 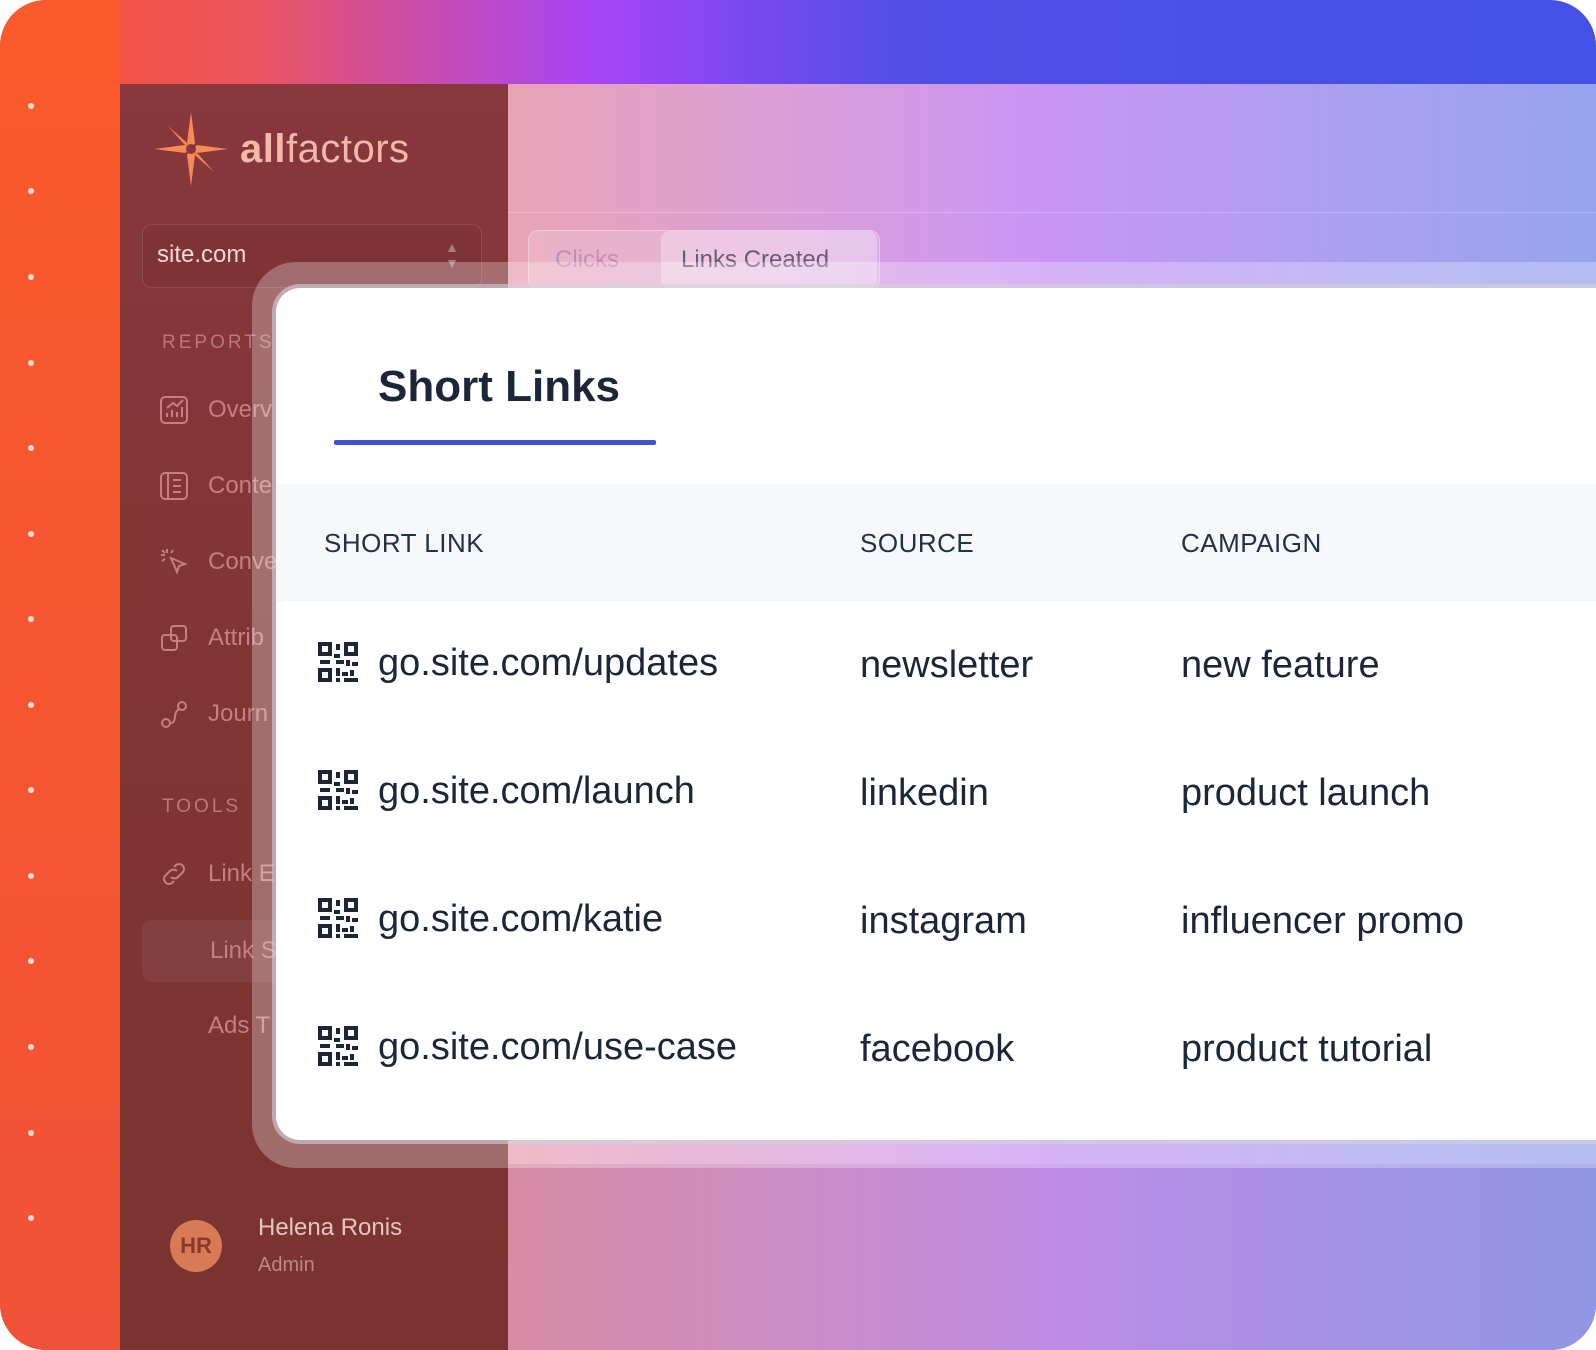 What do you see at coordinates (330, 1227) in the screenshot?
I see `user-name: Helena Ronis` at bounding box center [330, 1227].